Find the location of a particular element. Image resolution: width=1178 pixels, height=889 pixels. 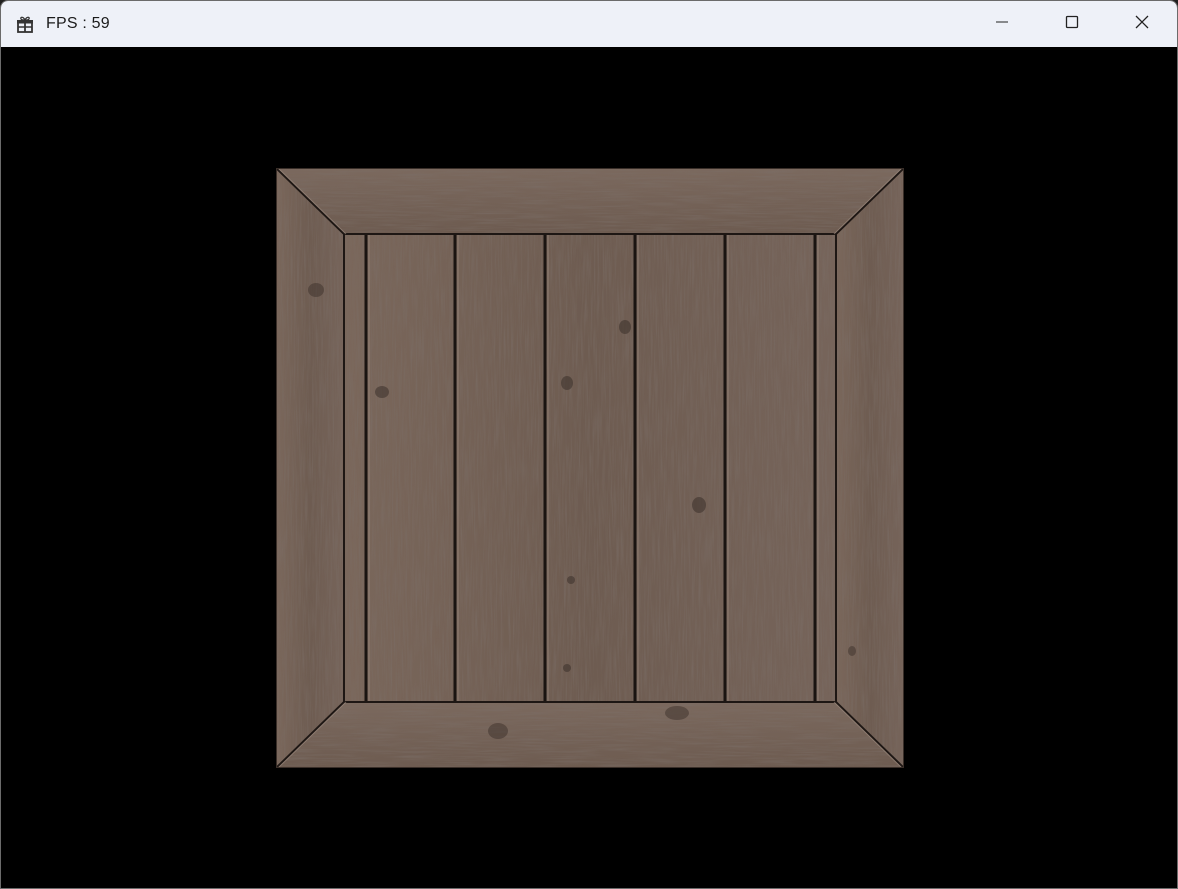

minimize-icon is located at coordinates (1002, 24).